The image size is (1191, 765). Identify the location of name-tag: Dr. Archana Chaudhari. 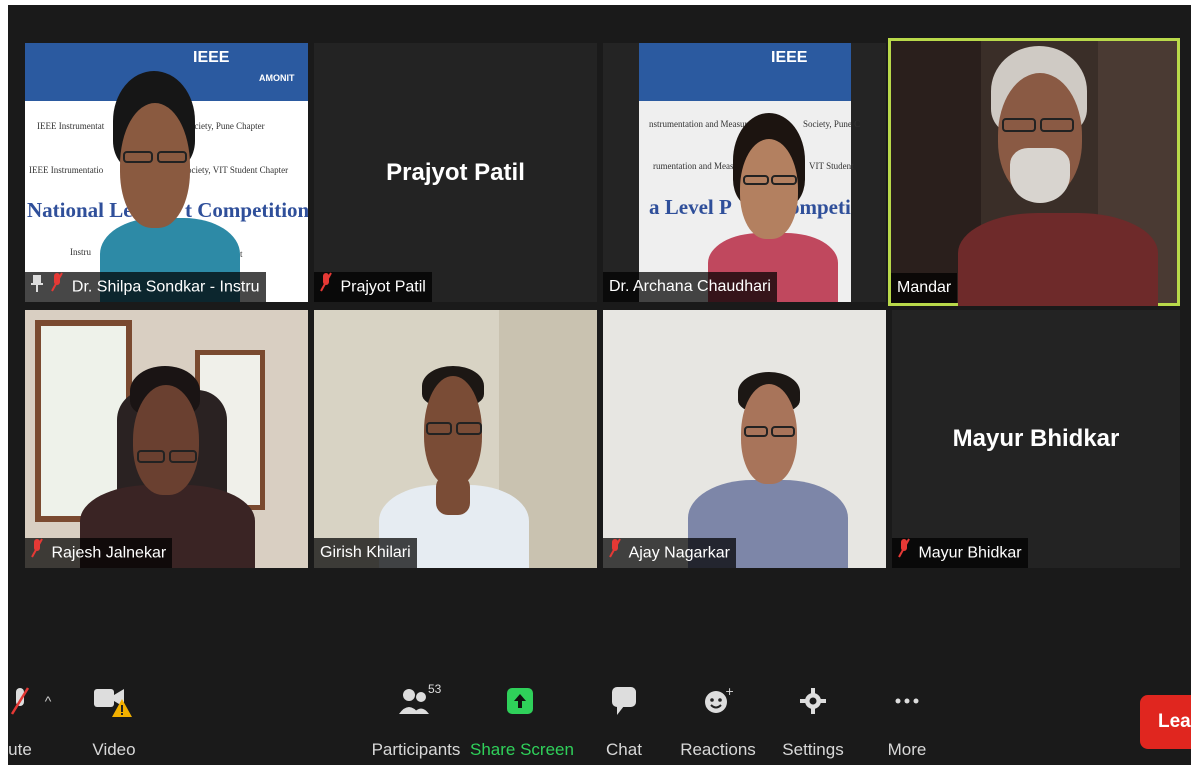
(690, 287).